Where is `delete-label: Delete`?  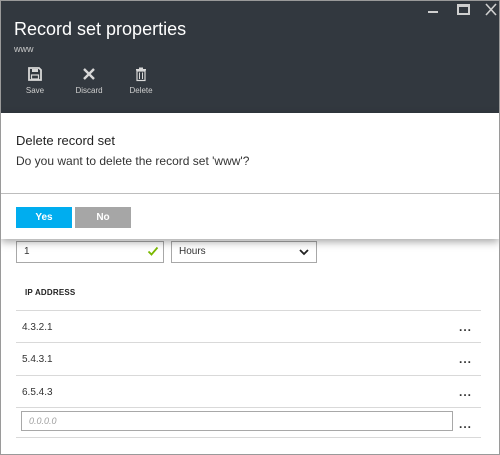
delete-label: Delete is located at coordinates (141, 90).